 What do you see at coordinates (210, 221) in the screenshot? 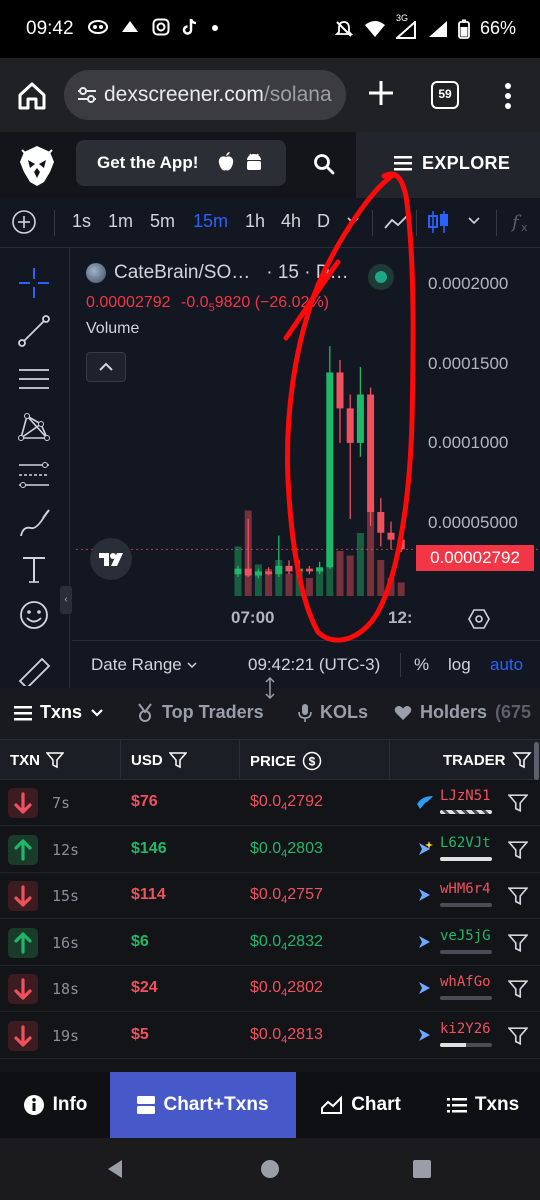
I see `timeframe-15m: 15m` at bounding box center [210, 221].